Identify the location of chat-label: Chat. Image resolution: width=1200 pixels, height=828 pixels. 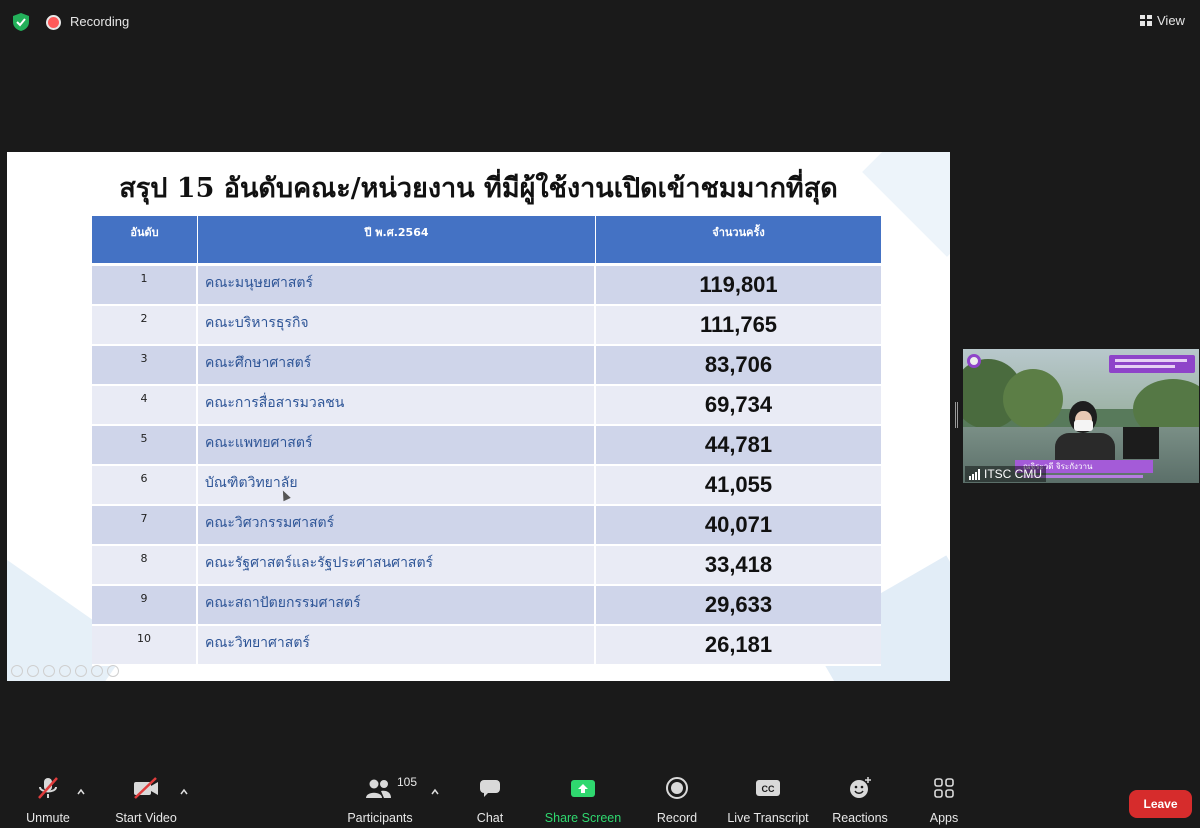
(490, 818).